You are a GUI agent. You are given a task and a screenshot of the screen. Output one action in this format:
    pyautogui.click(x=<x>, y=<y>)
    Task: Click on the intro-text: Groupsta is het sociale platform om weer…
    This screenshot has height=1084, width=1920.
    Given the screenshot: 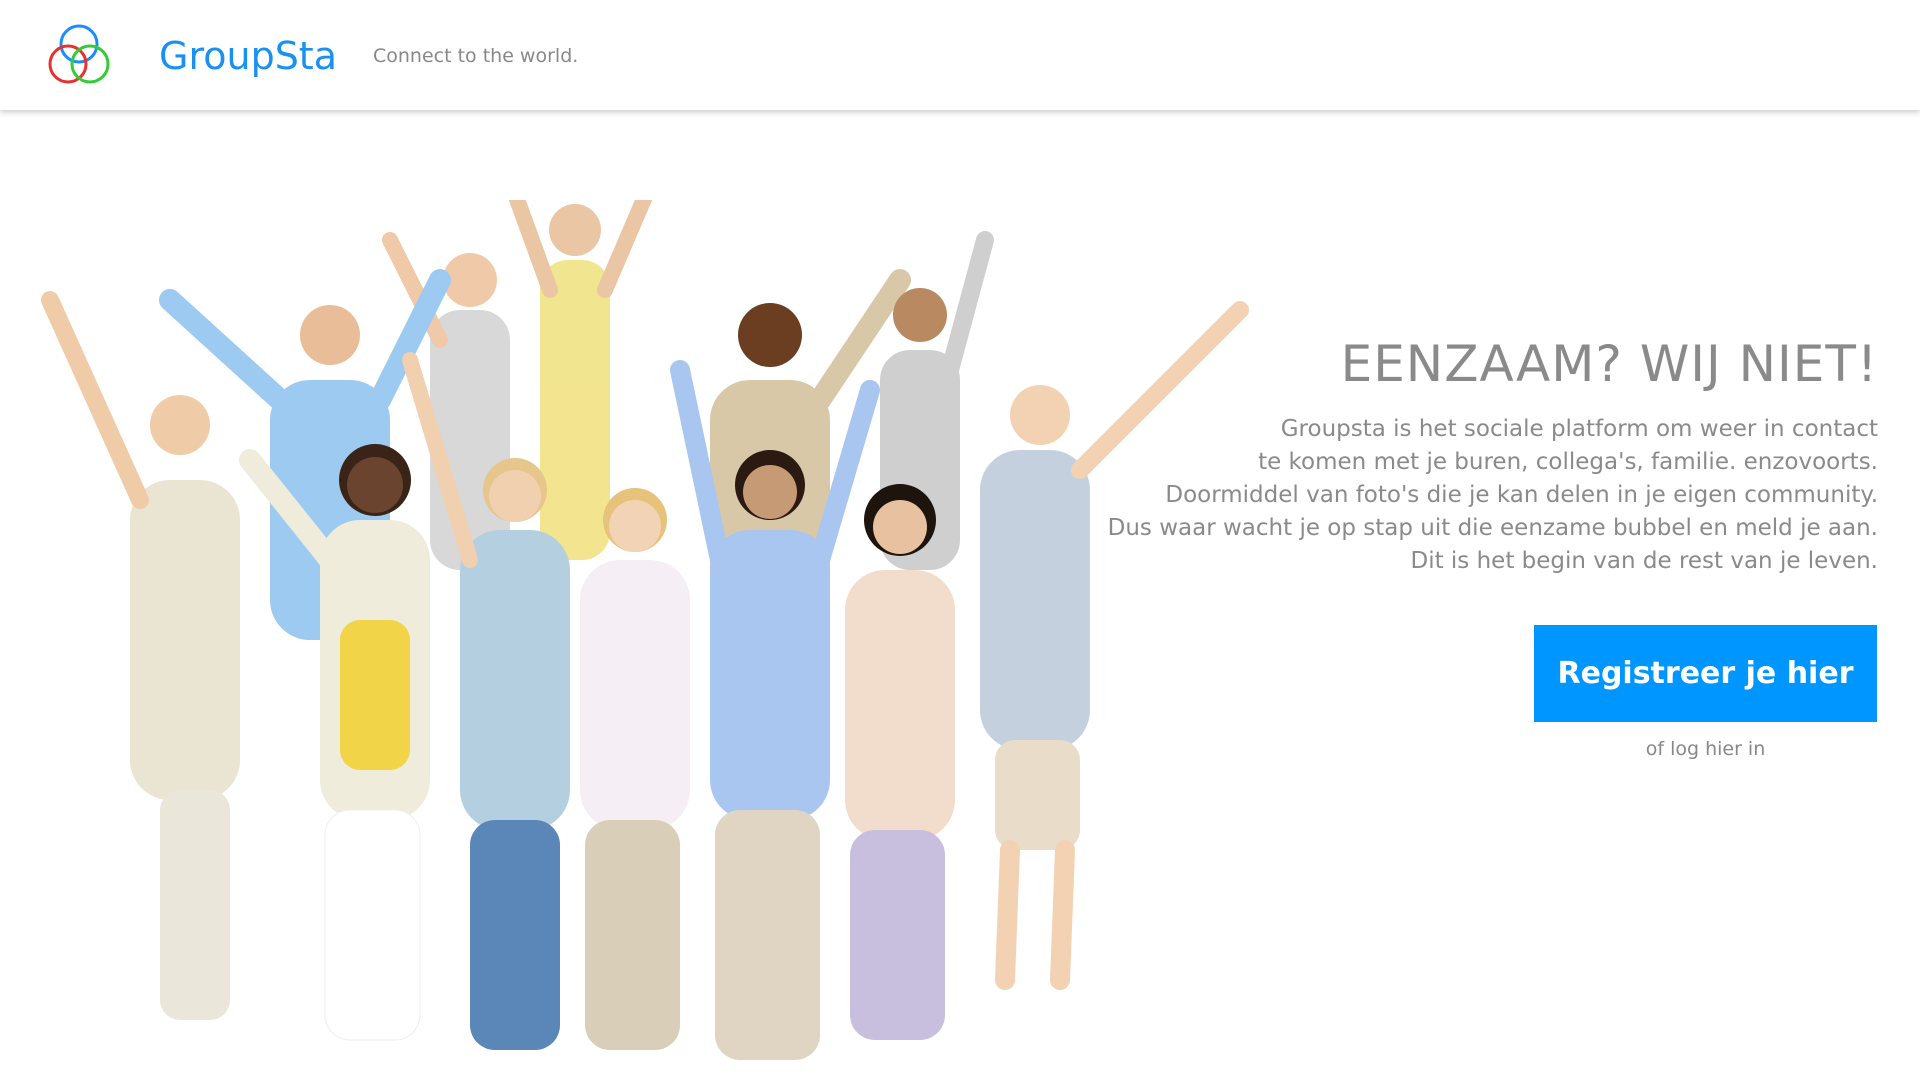 What is the action you would take?
    pyautogui.click(x=1478, y=495)
    